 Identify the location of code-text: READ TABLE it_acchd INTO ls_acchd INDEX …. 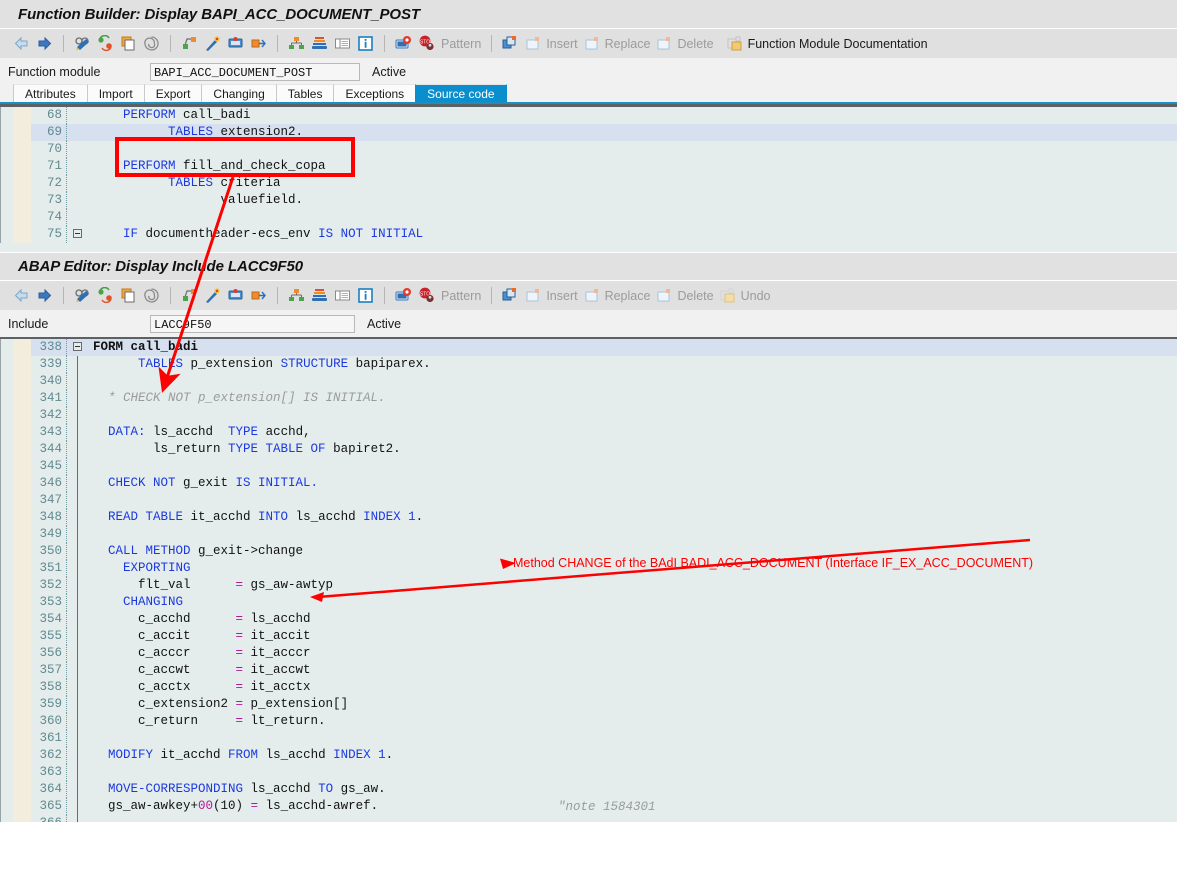
(633, 517).